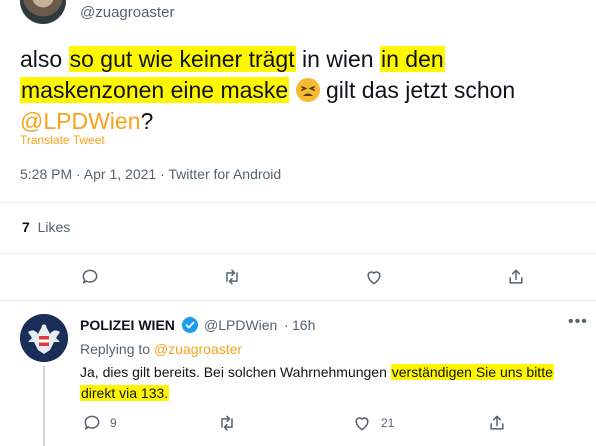 This screenshot has width=596, height=446. I want to click on austrian-eagle-icon, so click(44, 338).